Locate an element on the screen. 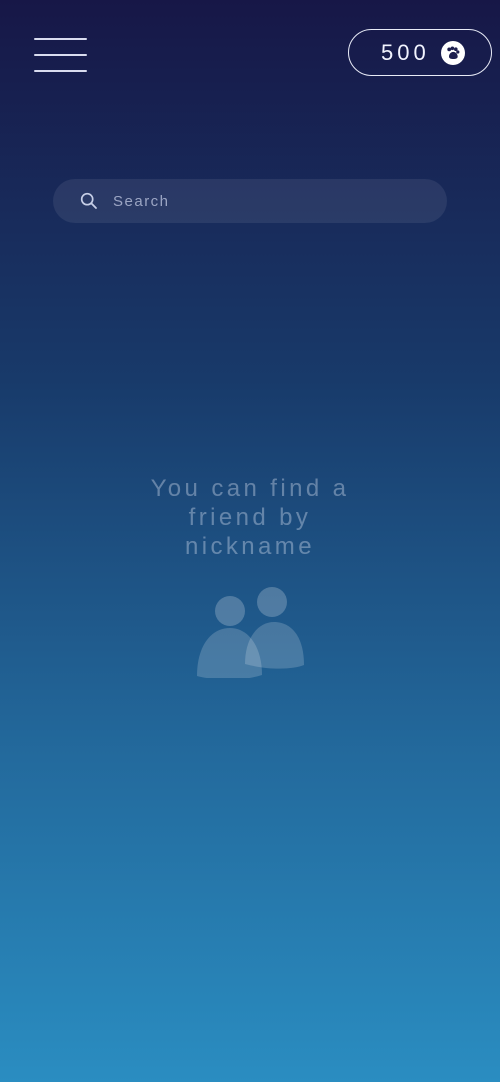 The height and width of the screenshot is (1082, 500). search-bar is located at coordinates (250, 201).